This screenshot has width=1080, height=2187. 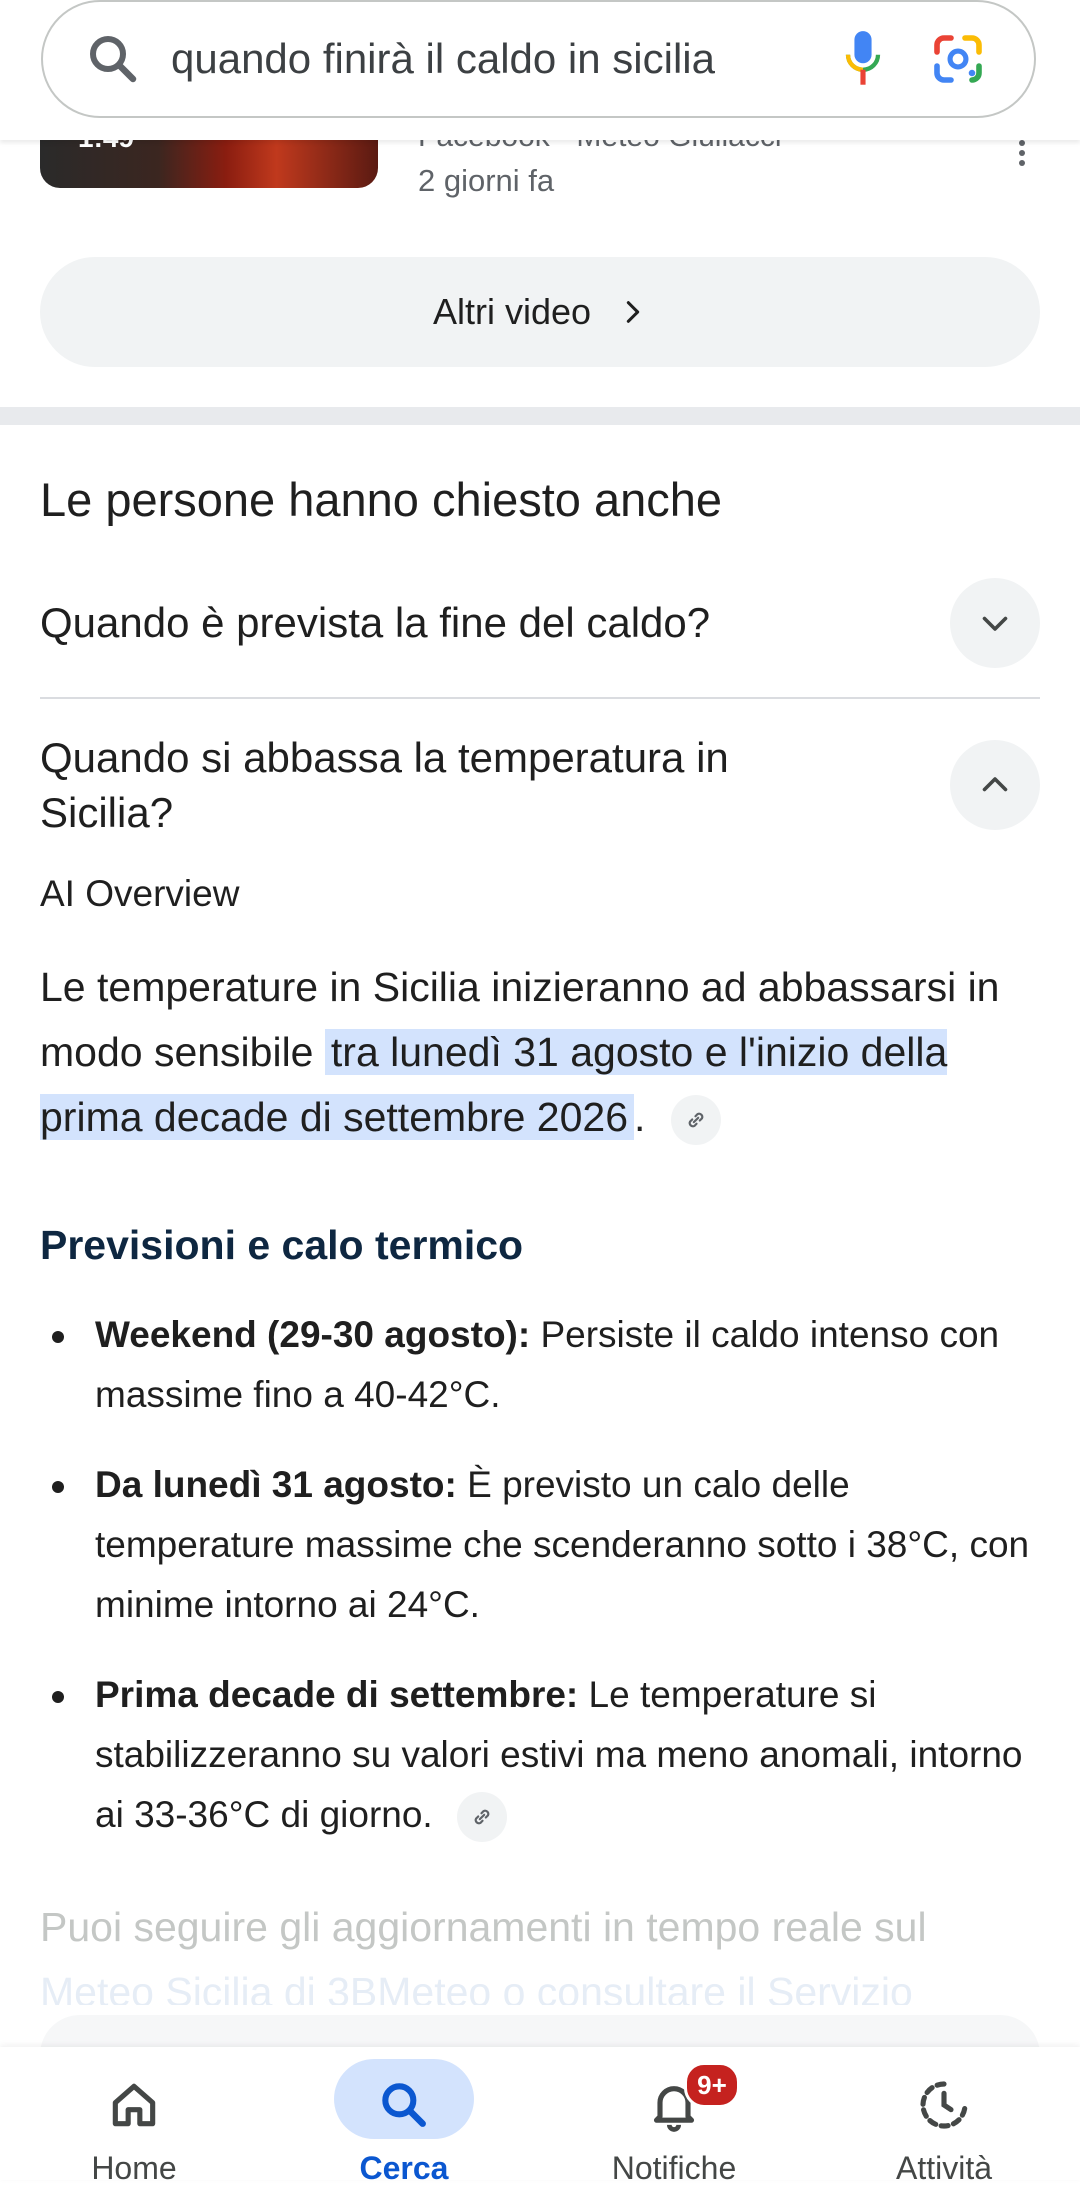 I want to click on list-item-heading: Da lunedì 31 agosto:, so click(x=276, y=1484).